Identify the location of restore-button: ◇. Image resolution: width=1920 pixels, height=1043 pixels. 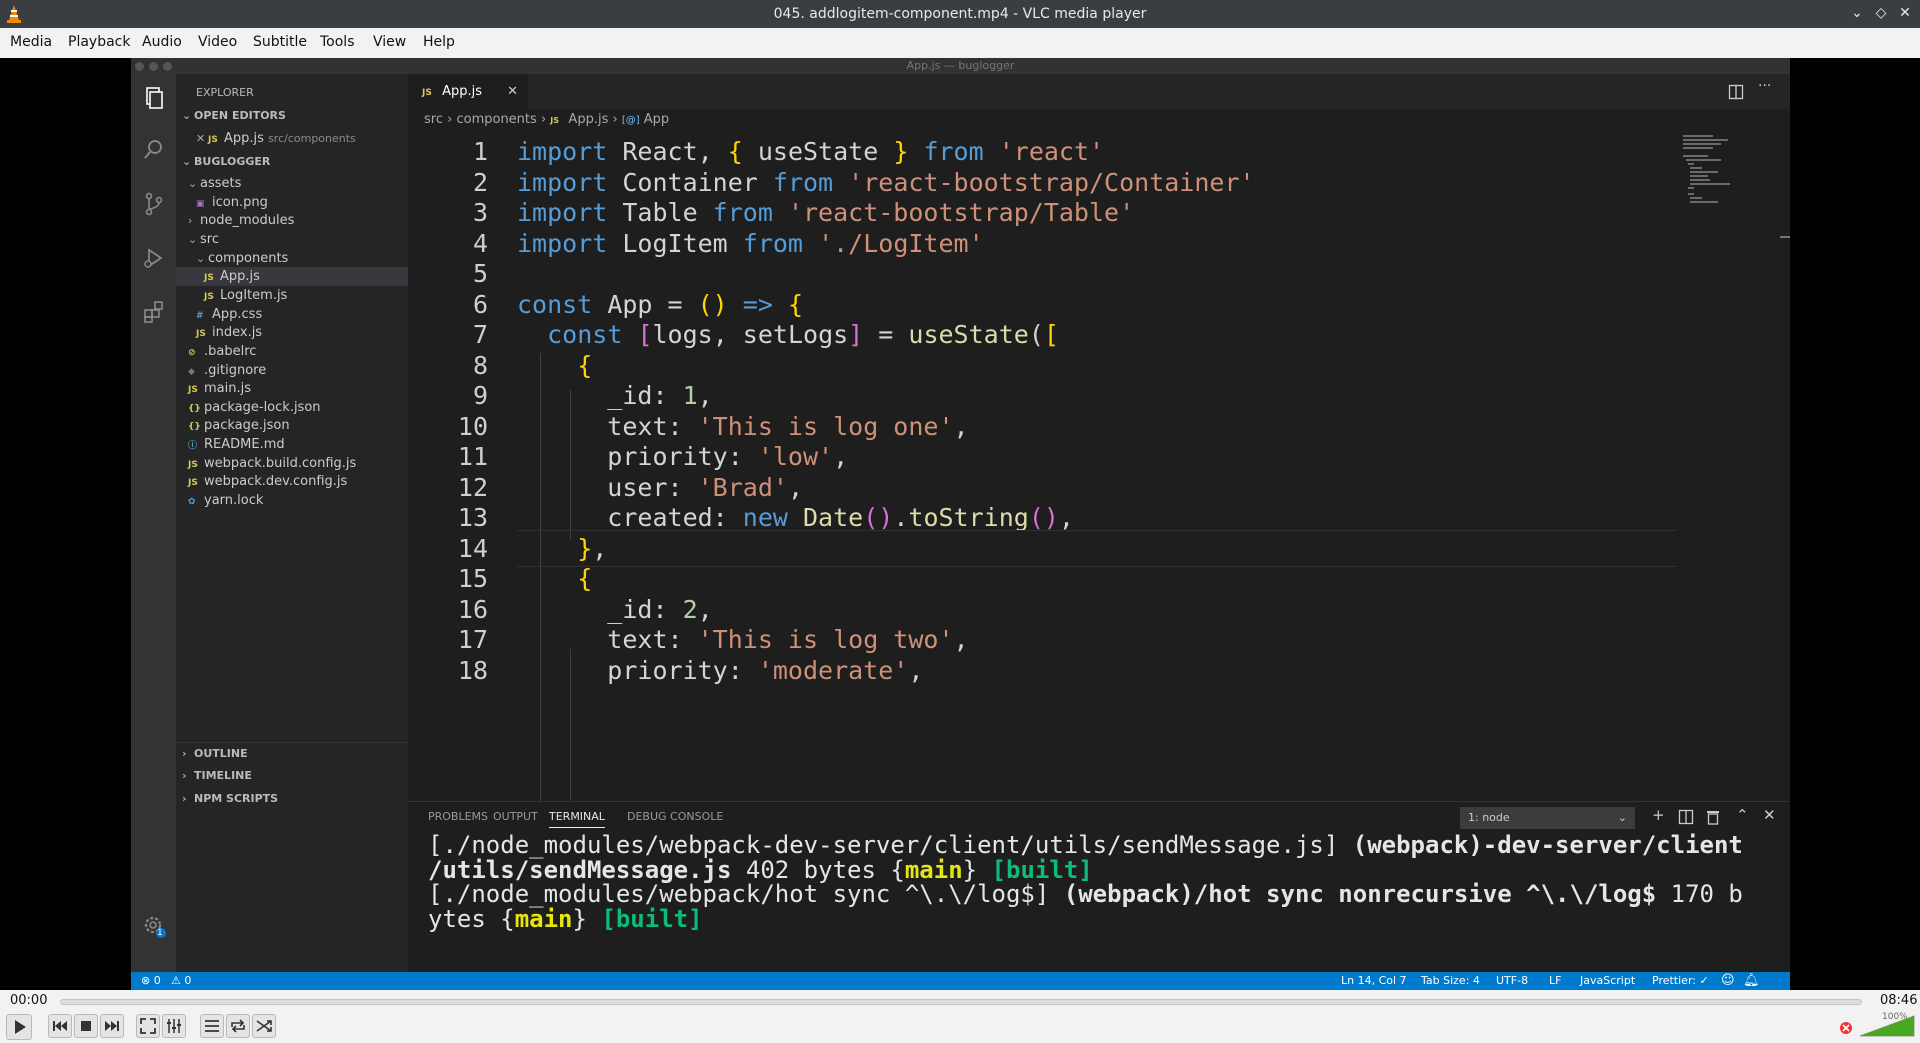
(1881, 13).